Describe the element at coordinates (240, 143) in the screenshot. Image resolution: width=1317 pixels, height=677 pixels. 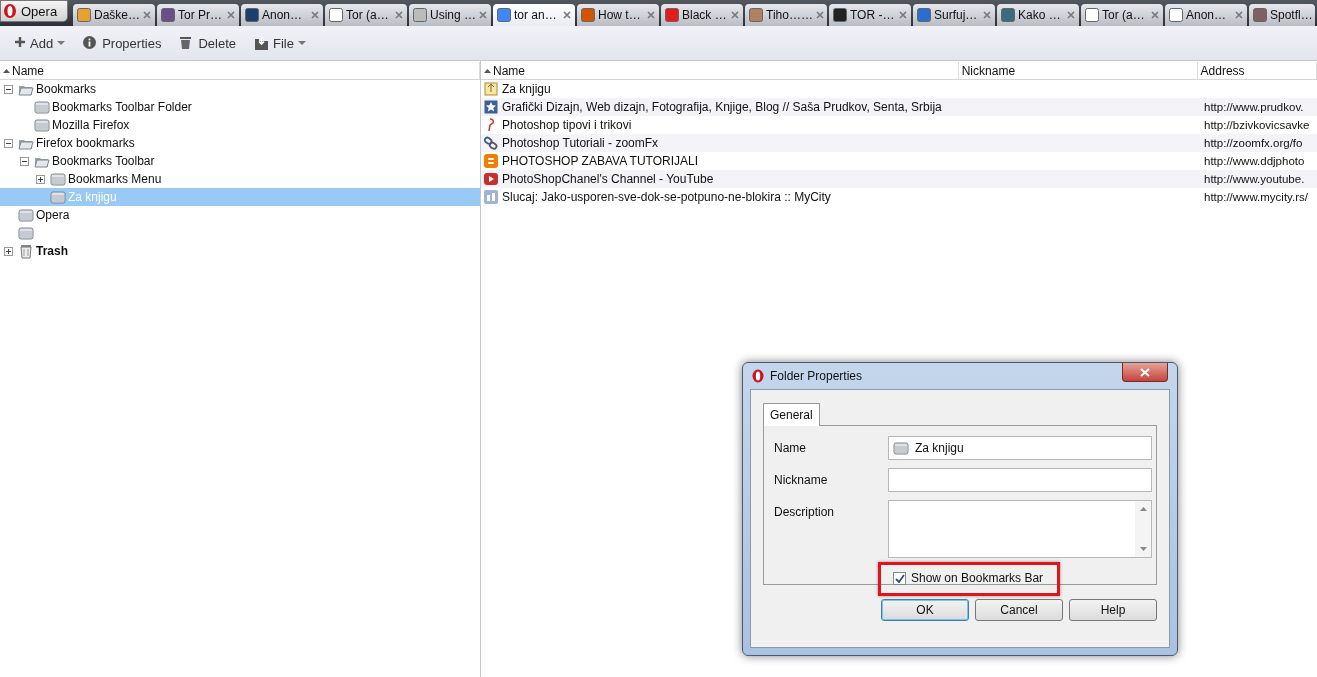
I see `tree-item: Firefox bookmarks` at that location.